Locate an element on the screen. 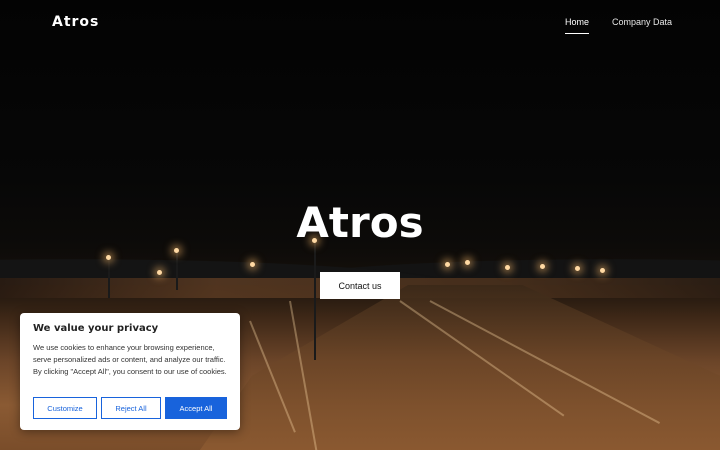 This screenshot has width=720, height=450. customize-button: Customize is located at coordinates (65, 408).